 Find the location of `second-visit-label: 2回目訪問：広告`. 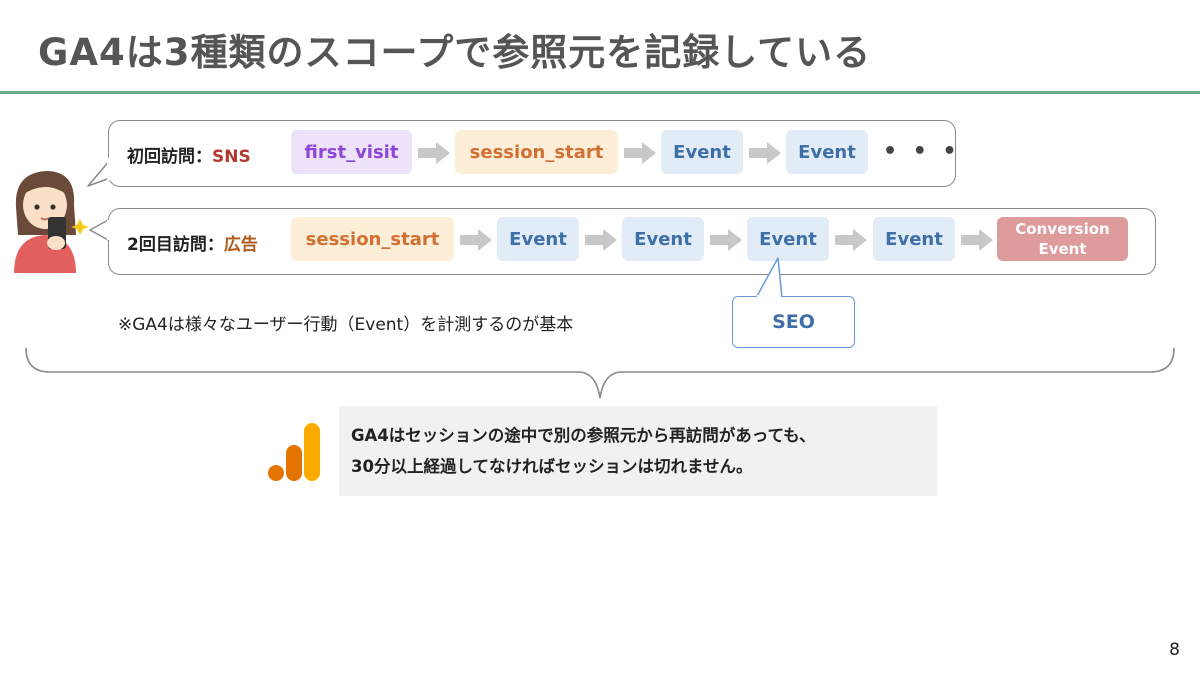

second-visit-label: 2回目訪問：広告 is located at coordinates (192, 242).